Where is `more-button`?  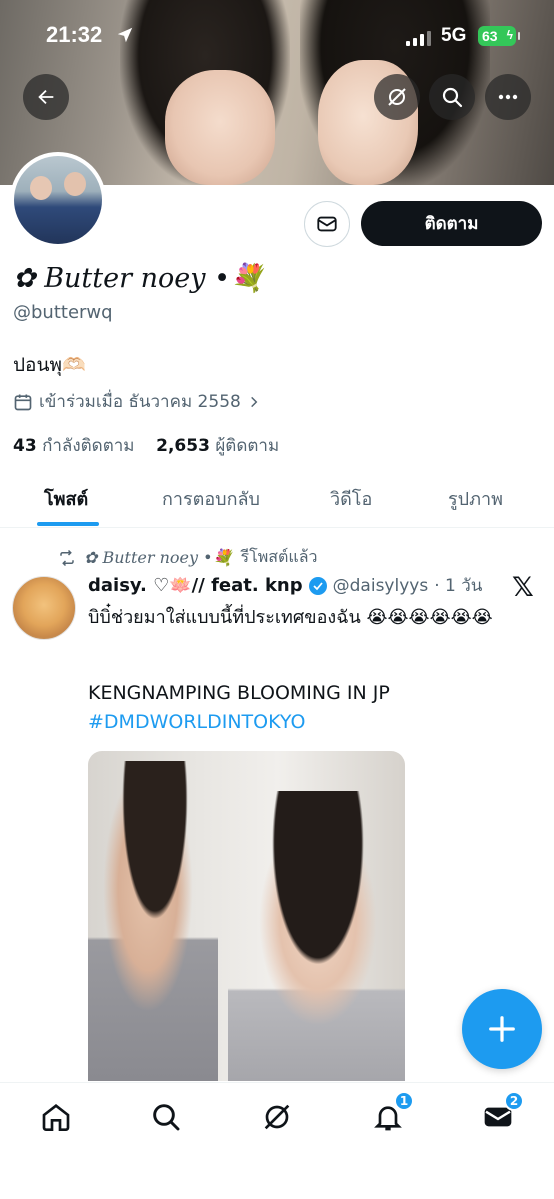 more-button is located at coordinates (508, 97).